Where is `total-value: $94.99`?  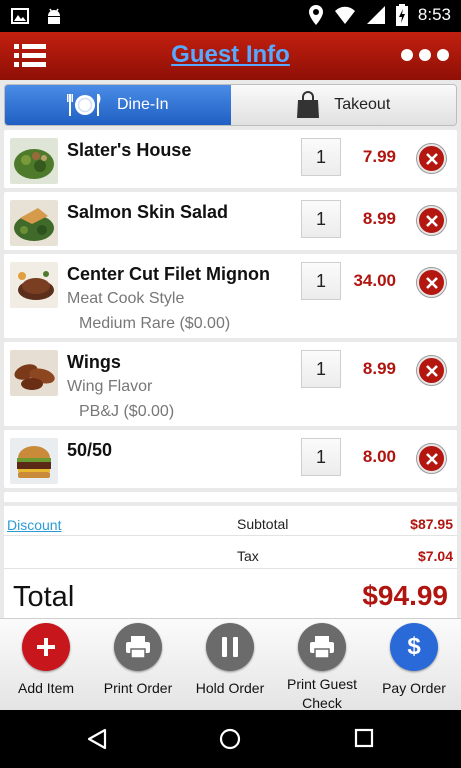
total-value: $94.99 is located at coordinates (405, 595).